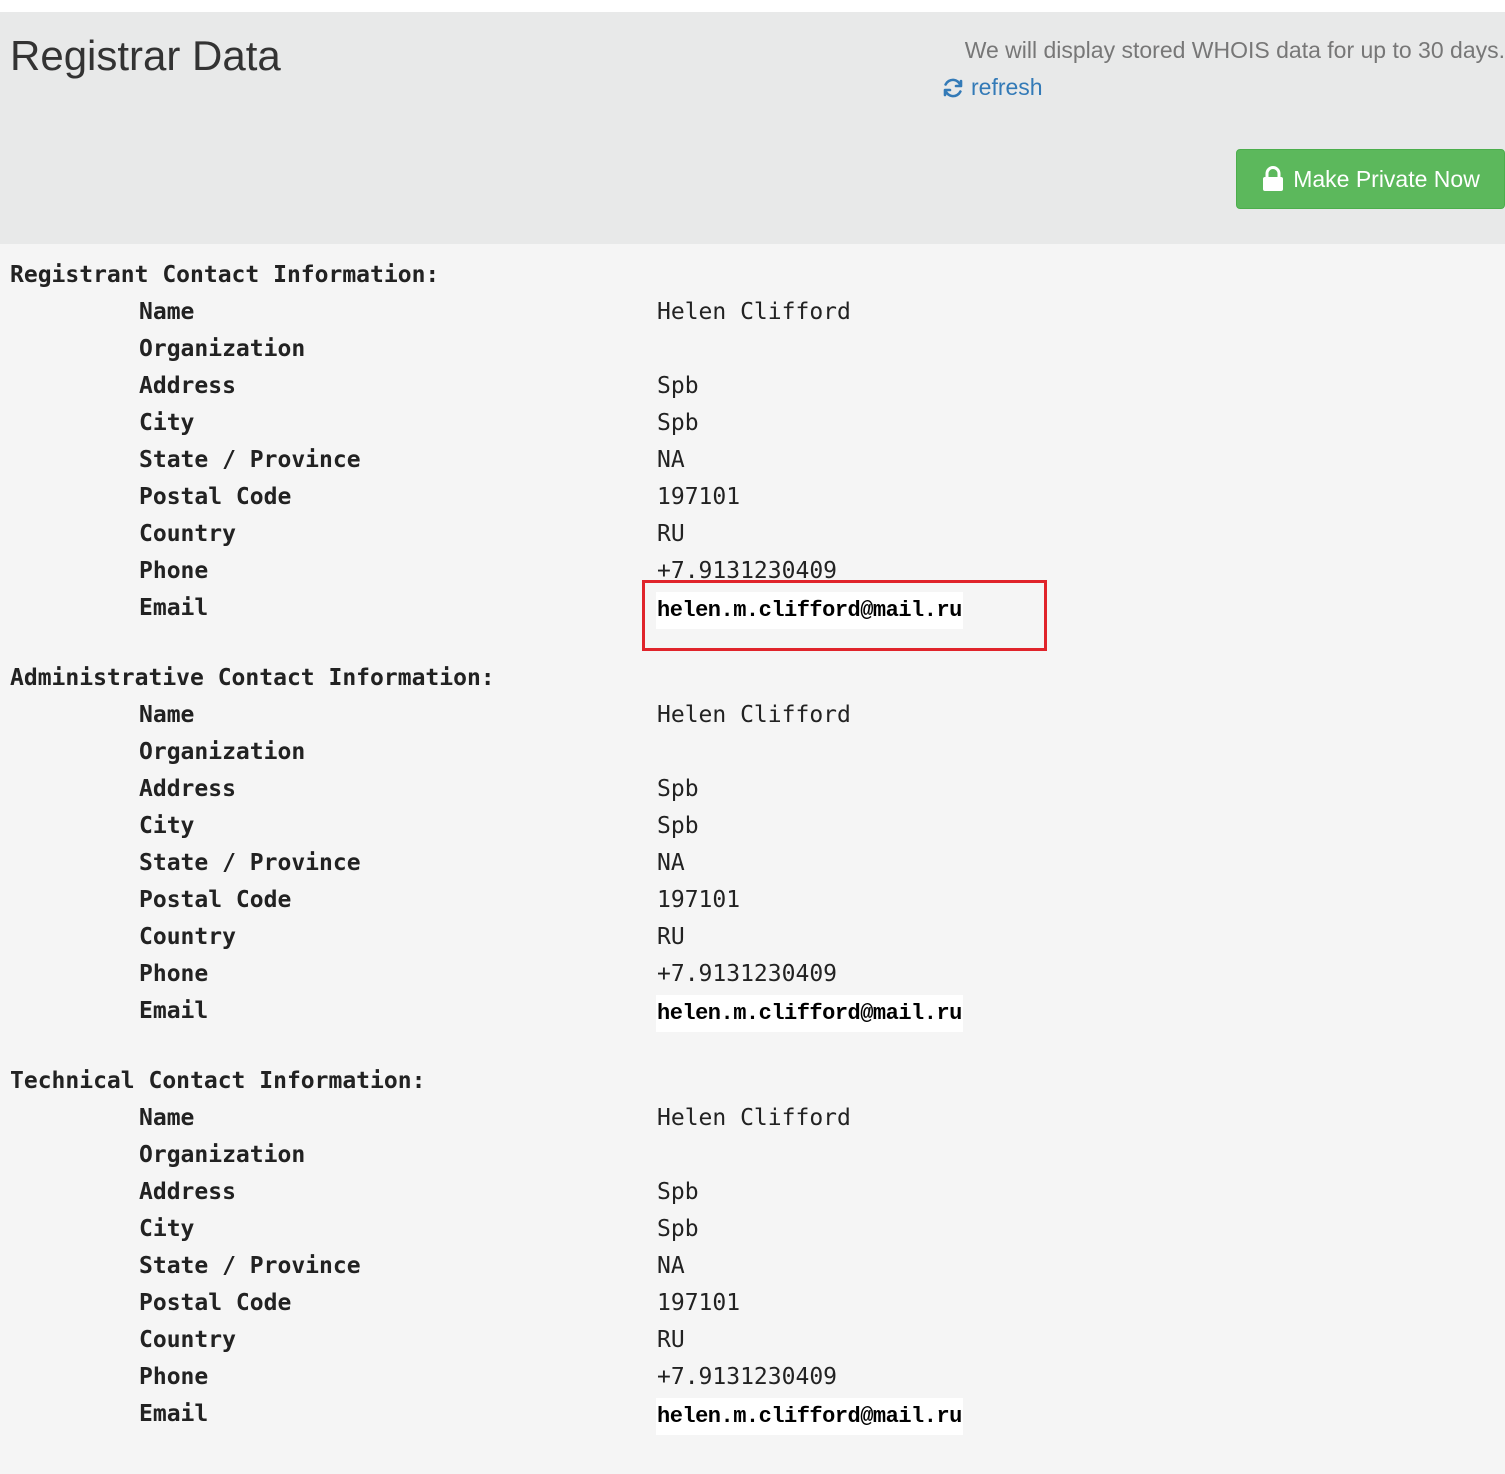 The width and height of the screenshot is (1505, 1474). Describe the element at coordinates (1007, 87) in the screenshot. I see `refresh-label: refresh` at that location.